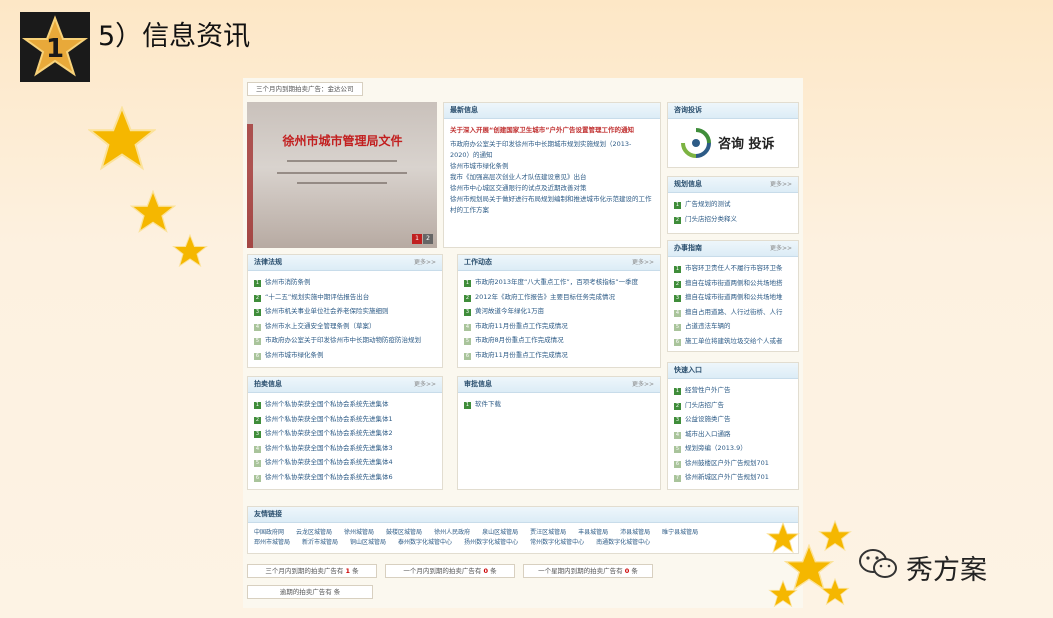 Image resolution: width=1053 pixels, height=618 pixels. I want to click on list-item: 2 “十二五”规划实施中期评估报告出台, so click(345, 297).